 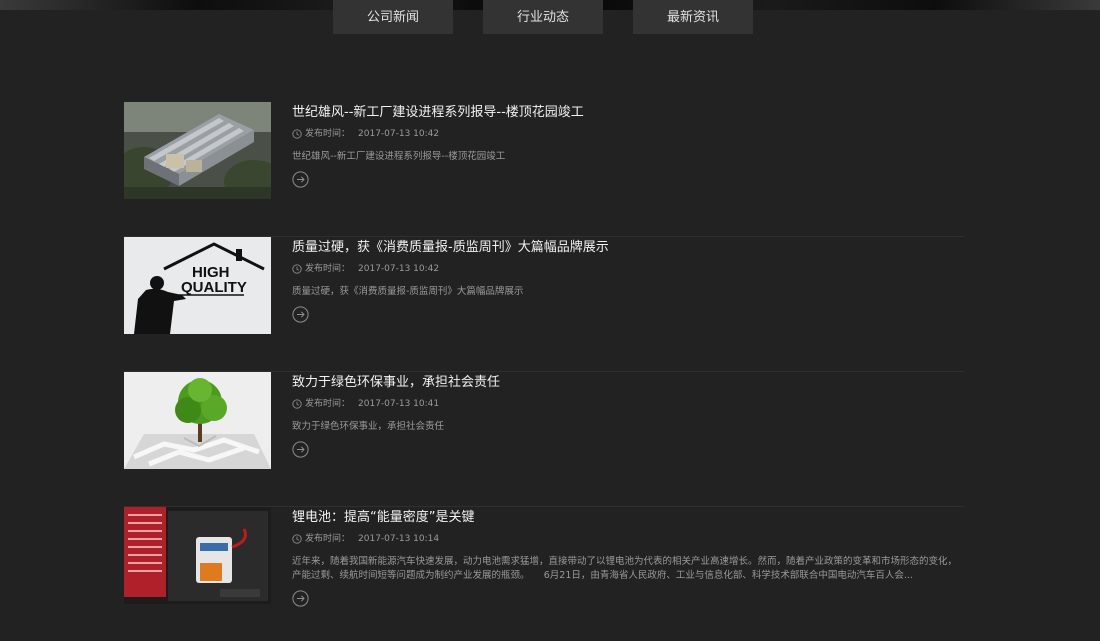 I want to click on tab-industry-news: 行业动态, so click(x=543, y=17).